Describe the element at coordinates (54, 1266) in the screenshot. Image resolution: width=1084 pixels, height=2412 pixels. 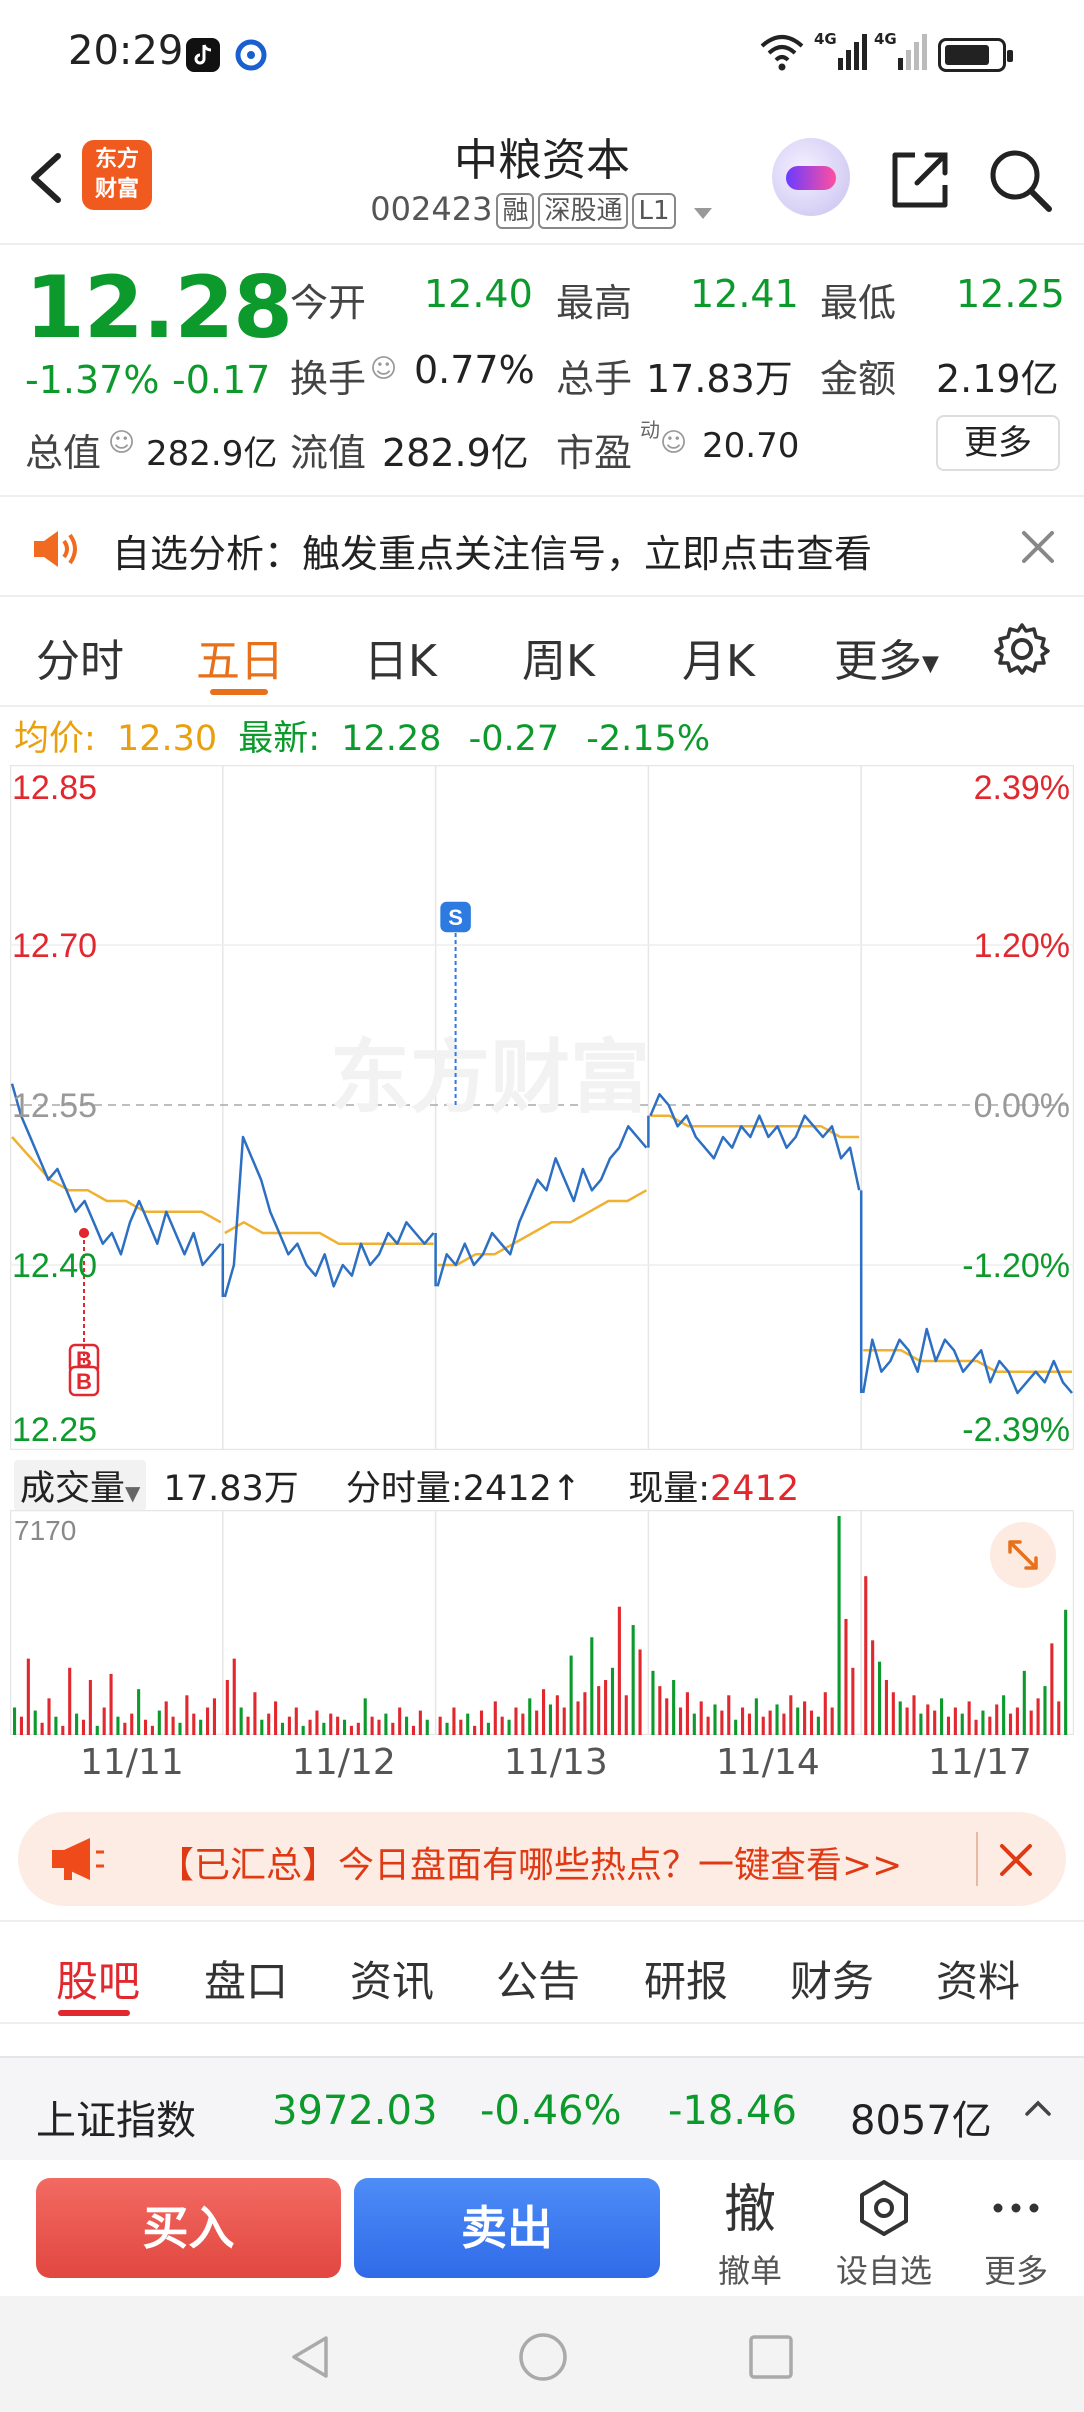
I see `y-tick-left: 12.40` at that location.